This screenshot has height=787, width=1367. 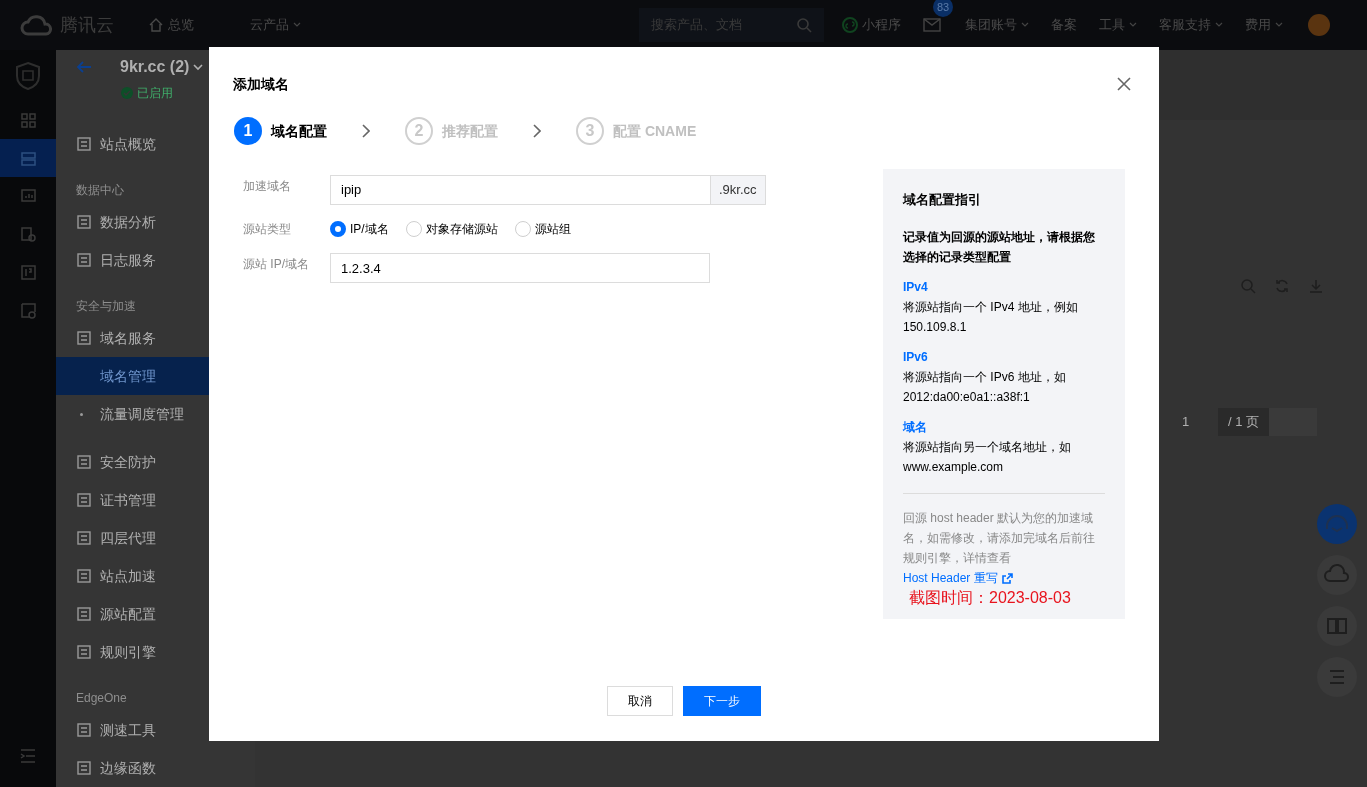 I want to click on host-header-link: Host Header 重写, so click(x=958, y=578).